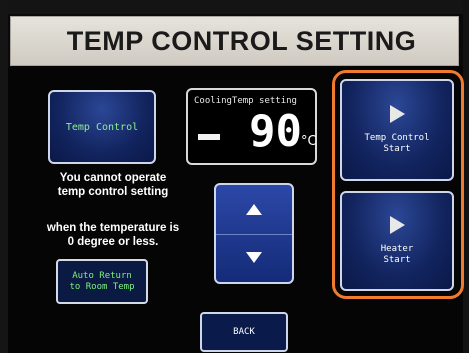  Describe the element at coordinates (397, 241) in the screenshot. I see `heater-start-button: Heater Start` at that location.